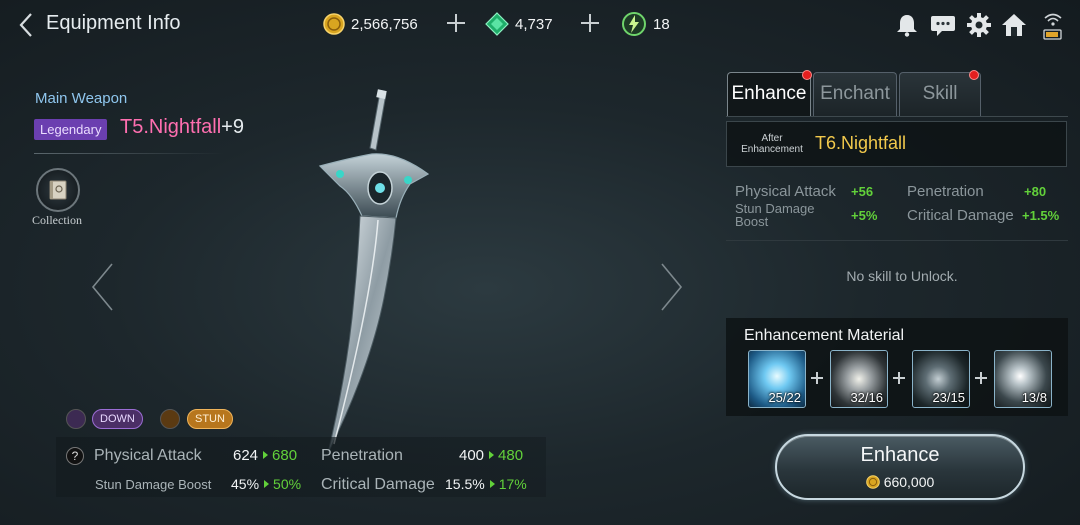 The width and height of the screenshot is (1080, 525). What do you see at coordinates (171, 127) in the screenshot?
I see `item-name-text: T5.Nightfall` at bounding box center [171, 127].